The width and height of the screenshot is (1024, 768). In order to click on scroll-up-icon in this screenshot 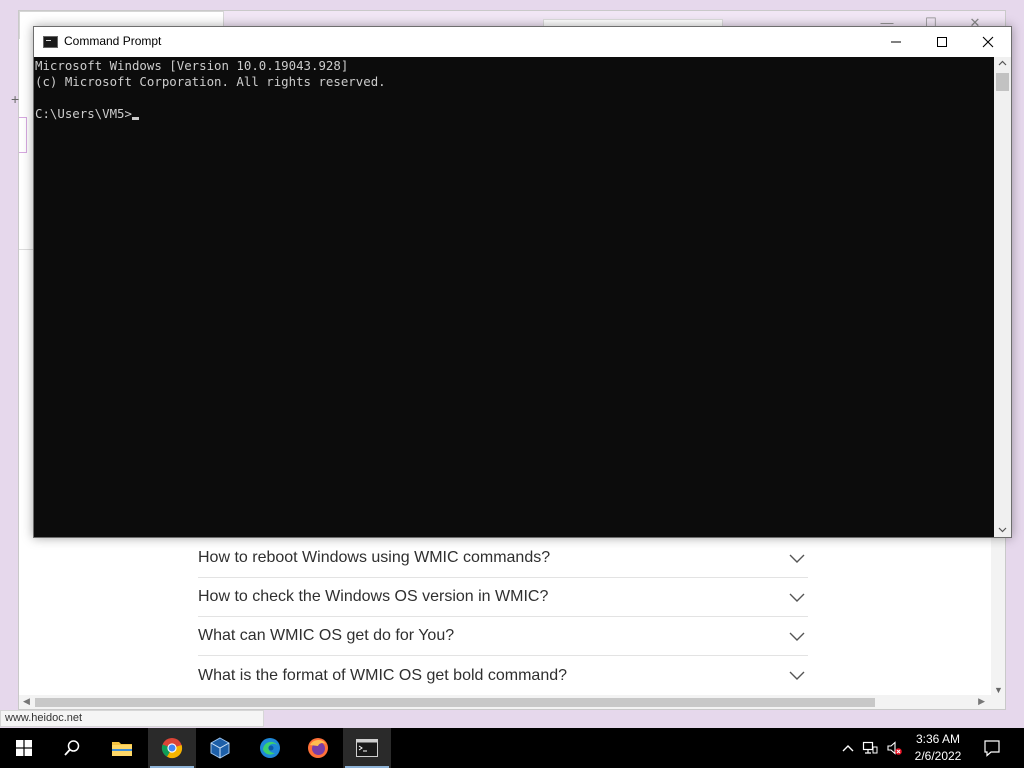, I will do `click(1002, 63)`.